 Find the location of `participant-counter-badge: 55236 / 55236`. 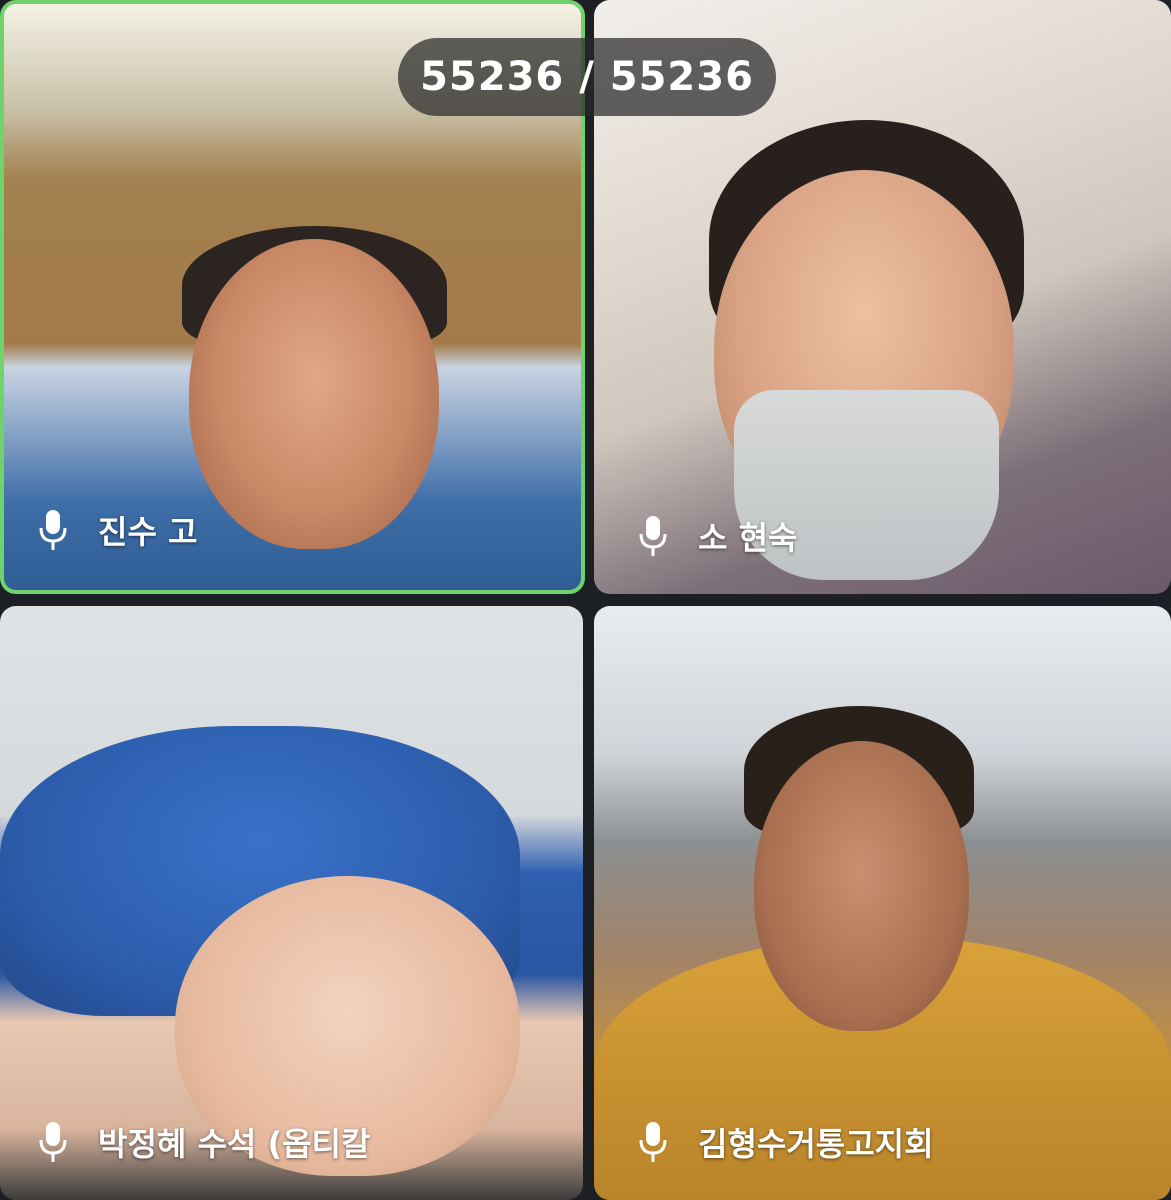

participant-counter-badge: 55236 / 55236 is located at coordinates (587, 77).